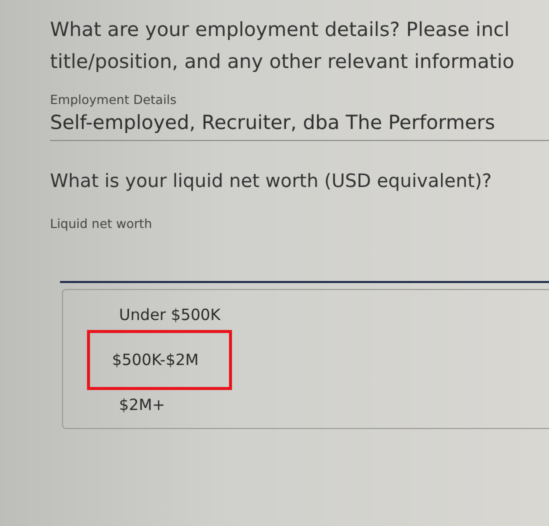 The width and height of the screenshot is (549, 526). I want to click on question-text: What are your employment details? Please incl, so click(280, 30).